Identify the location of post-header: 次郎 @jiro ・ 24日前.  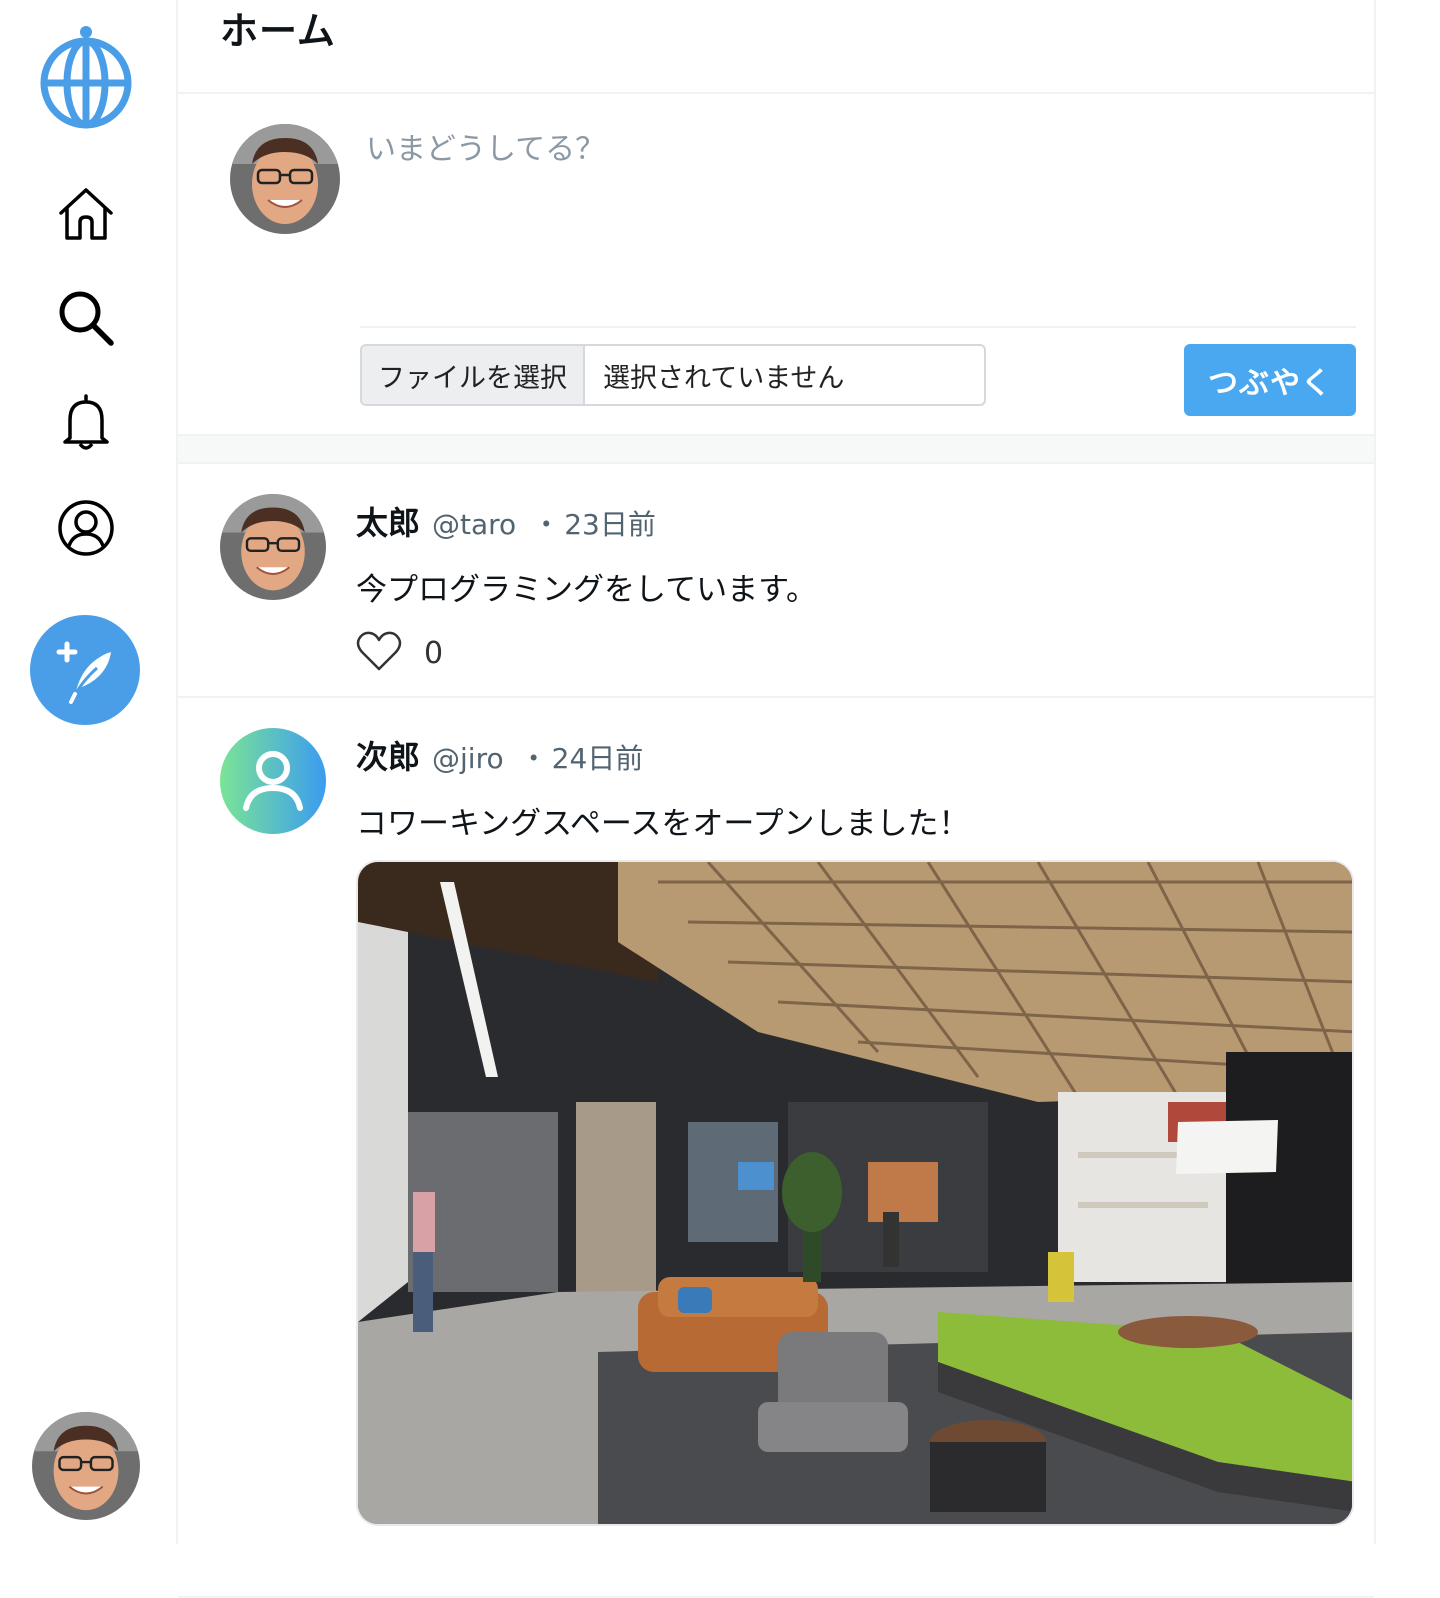
(499, 755).